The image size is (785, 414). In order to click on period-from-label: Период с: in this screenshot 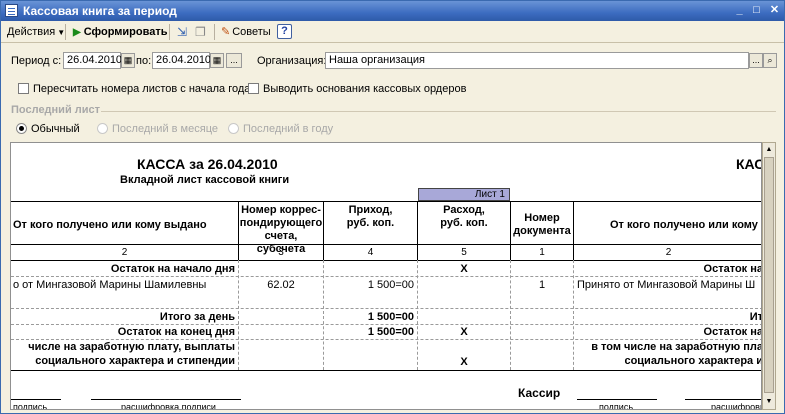, I will do `click(36, 61)`.